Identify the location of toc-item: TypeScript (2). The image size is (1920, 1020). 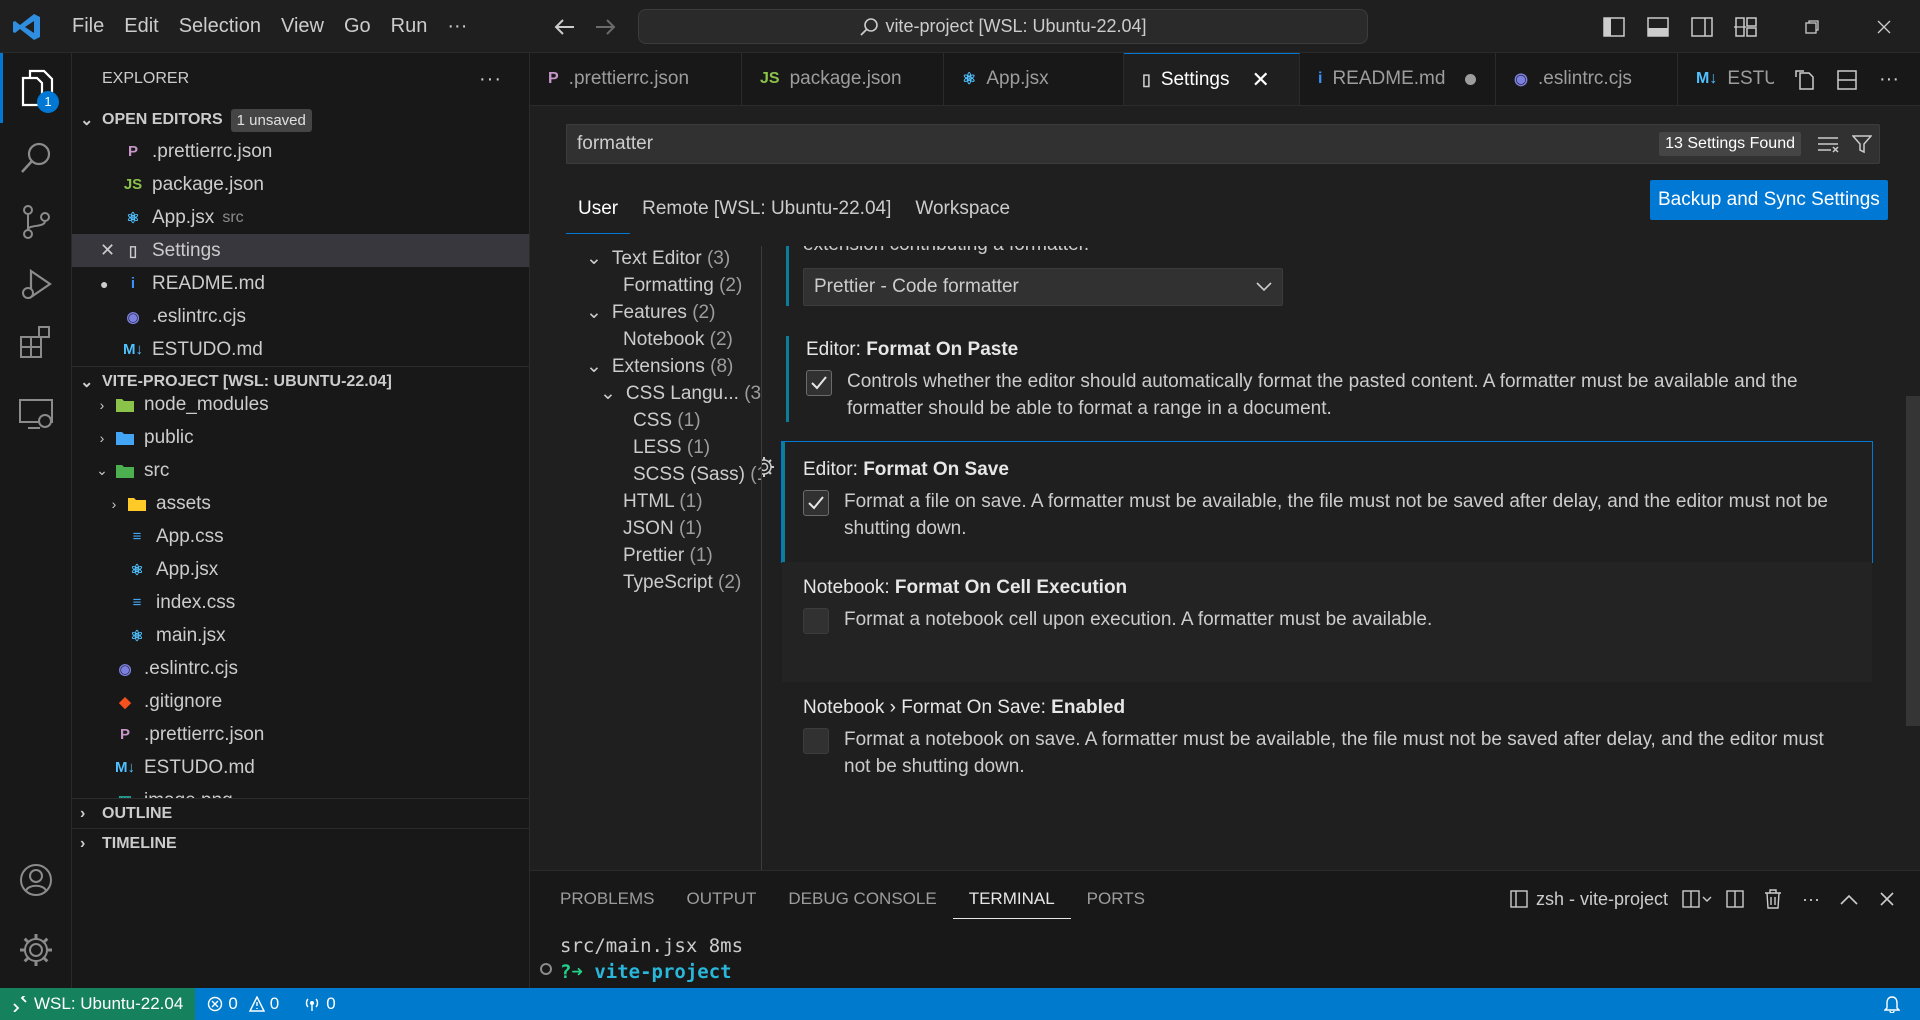
(682, 582).